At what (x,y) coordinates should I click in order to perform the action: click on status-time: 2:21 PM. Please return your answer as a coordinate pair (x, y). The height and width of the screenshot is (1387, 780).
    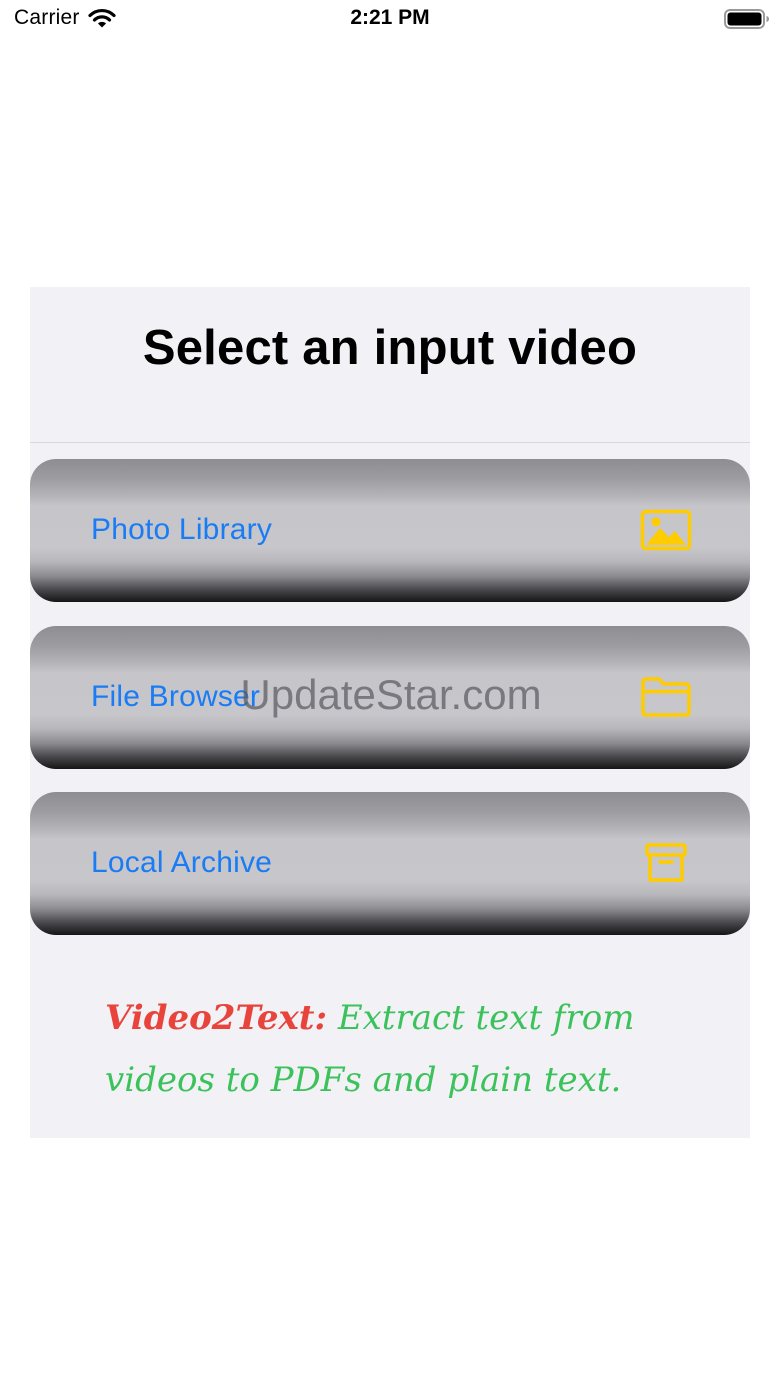
    Looking at the image, I should click on (390, 17).